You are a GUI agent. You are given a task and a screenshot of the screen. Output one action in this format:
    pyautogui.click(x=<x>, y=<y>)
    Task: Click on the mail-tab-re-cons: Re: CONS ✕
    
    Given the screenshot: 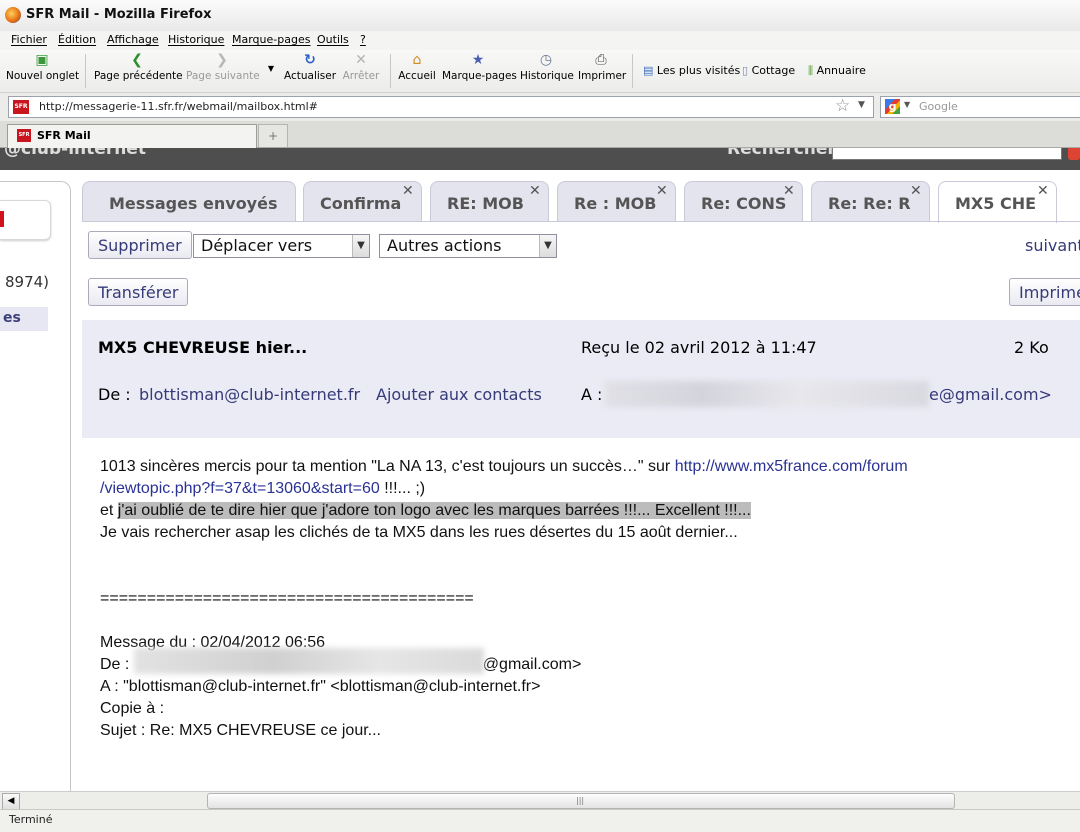 What is the action you would take?
    pyautogui.click(x=743, y=201)
    